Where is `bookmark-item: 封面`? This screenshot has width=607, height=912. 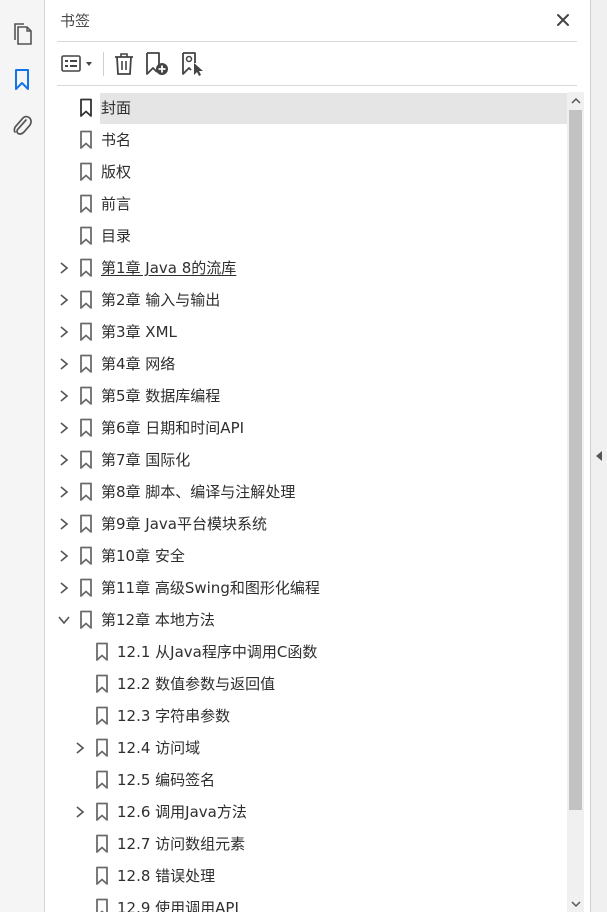 bookmark-item: 封面 is located at coordinates (306, 108).